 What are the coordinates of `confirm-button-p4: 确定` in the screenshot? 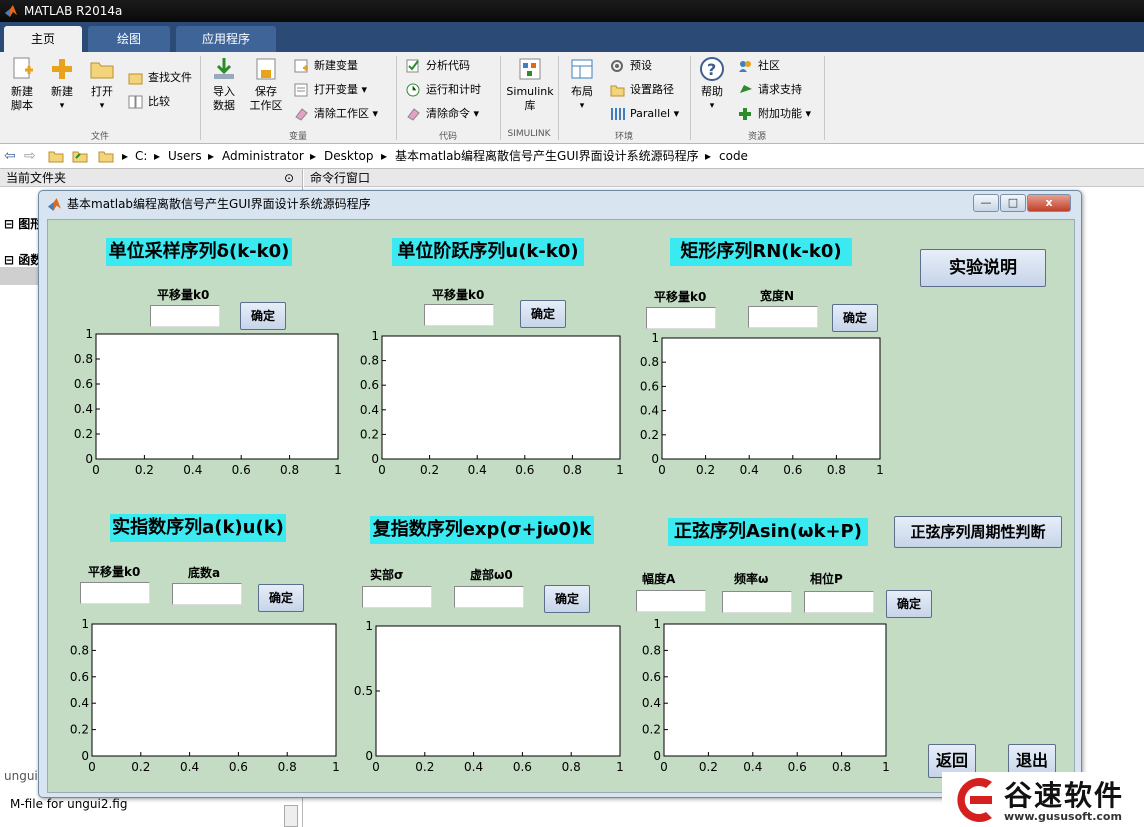 It's located at (281, 598).